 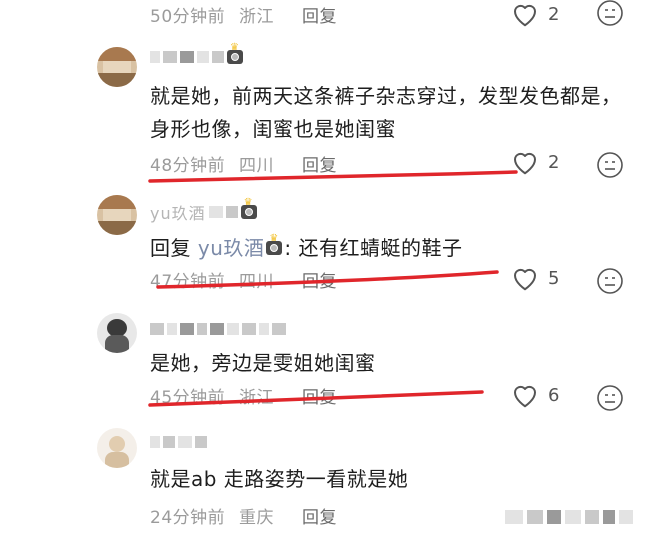 What do you see at coordinates (554, 278) in the screenshot?
I see `like-count: 5` at bounding box center [554, 278].